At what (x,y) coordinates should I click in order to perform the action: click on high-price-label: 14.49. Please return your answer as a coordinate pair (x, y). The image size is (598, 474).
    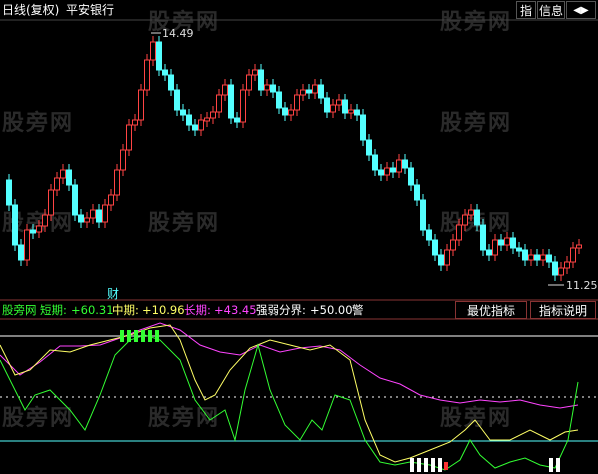
    Looking at the image, I should click on (178, 33).